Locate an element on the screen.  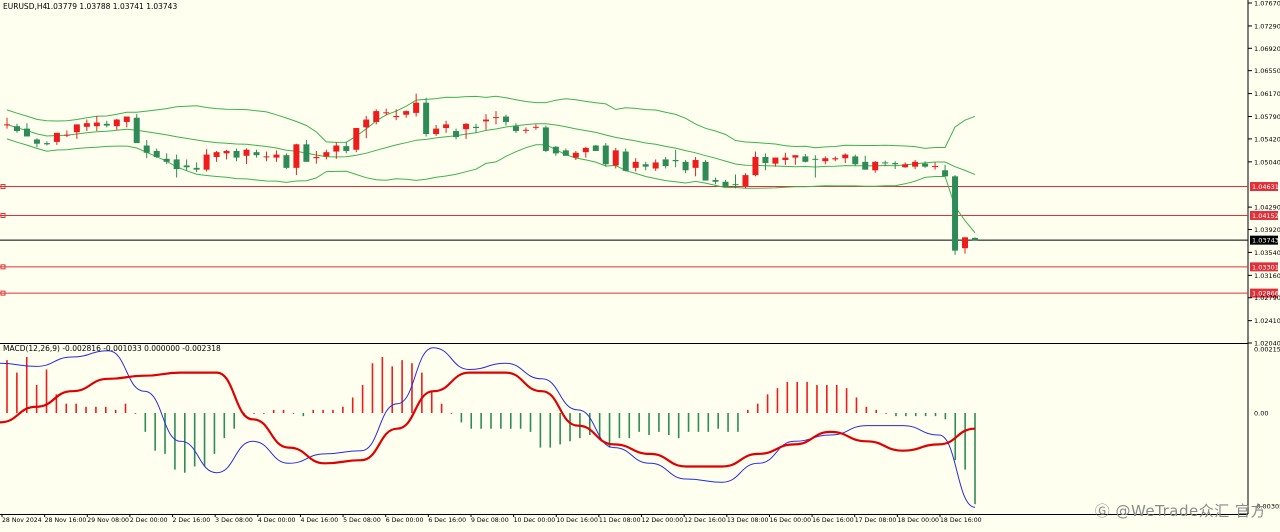
price-tick-label: 1.06920 is located at coordinates (1267, 49).